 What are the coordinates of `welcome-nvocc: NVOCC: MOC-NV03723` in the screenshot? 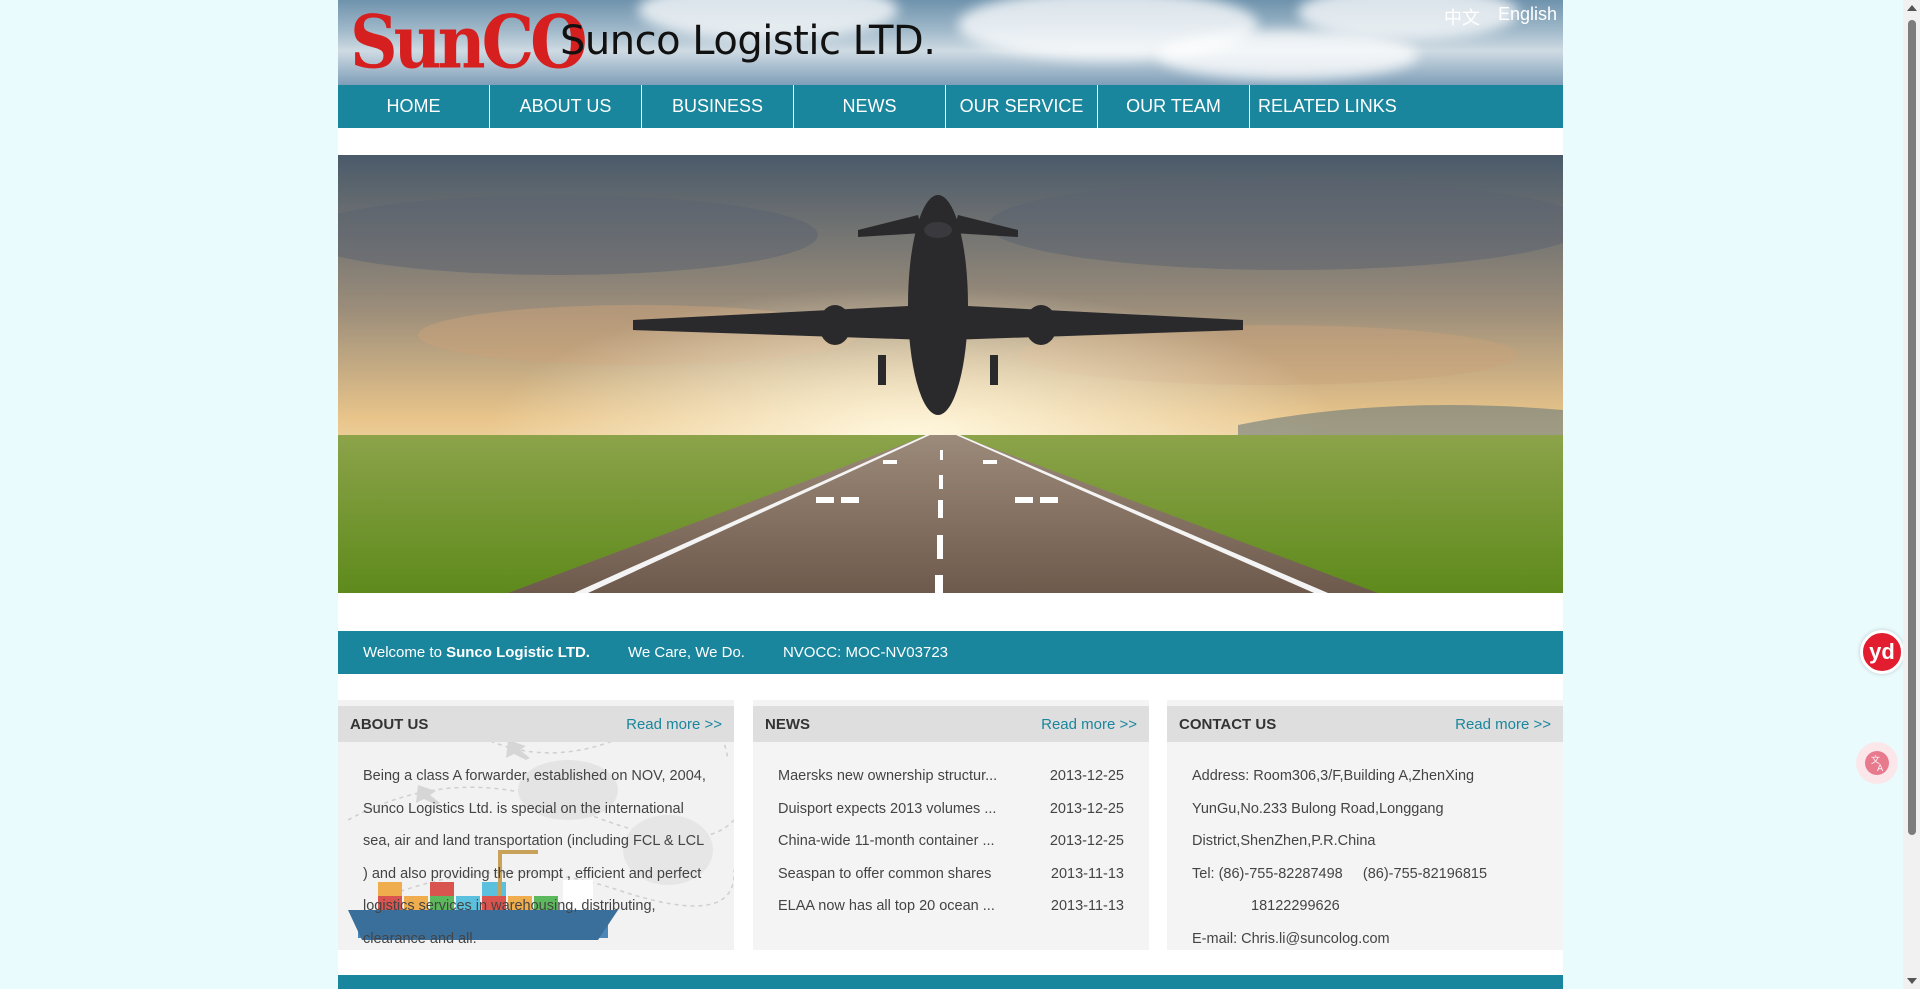 It's located at (865, 652).